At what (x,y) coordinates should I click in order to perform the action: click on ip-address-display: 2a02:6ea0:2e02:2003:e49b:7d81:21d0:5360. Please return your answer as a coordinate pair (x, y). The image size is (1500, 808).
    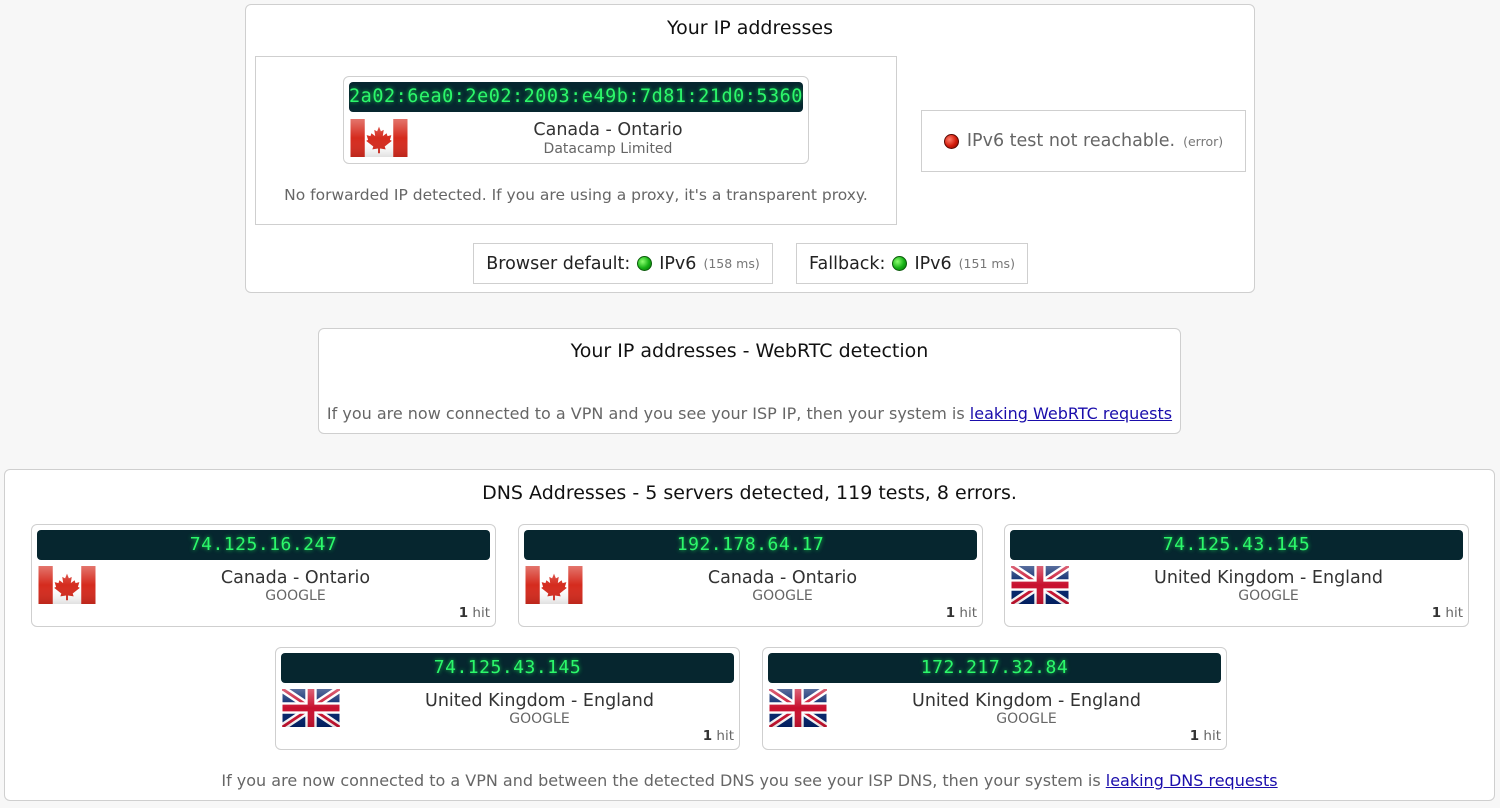
    Looking at the image, I should click on (576, 97).